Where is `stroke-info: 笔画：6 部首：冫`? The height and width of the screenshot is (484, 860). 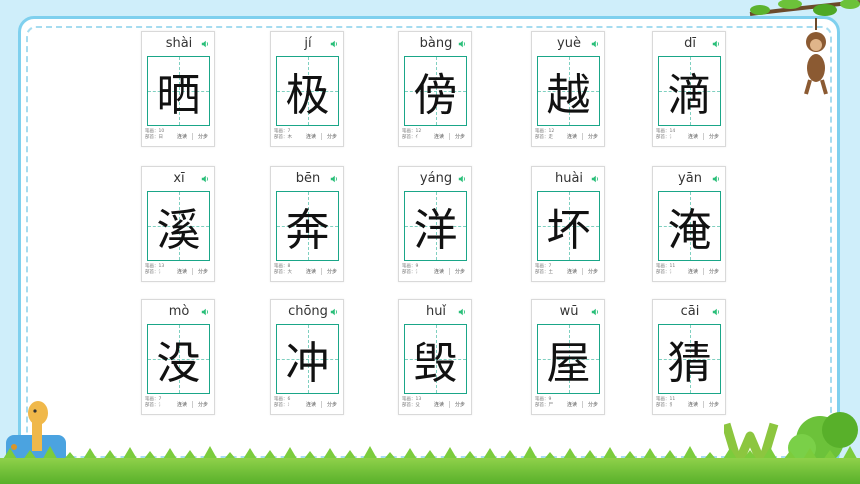
stroke-info: 笔画：6 部首：冫 is located at coordinates (289, 403).